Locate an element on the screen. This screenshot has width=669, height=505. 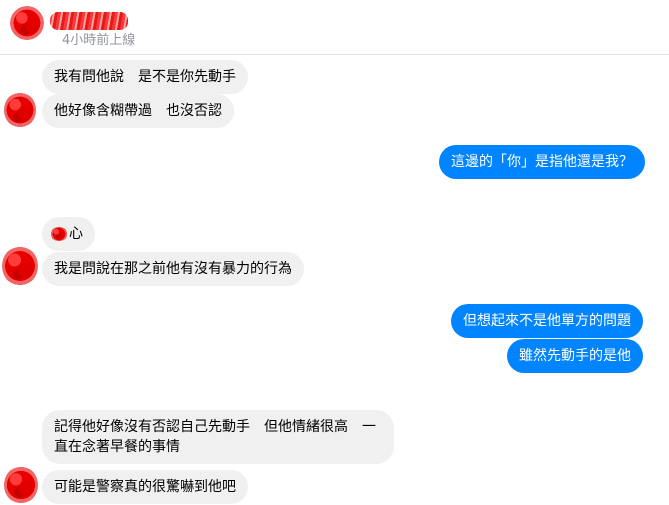
incoming-message: 心 is located at coordinates (68, 234).